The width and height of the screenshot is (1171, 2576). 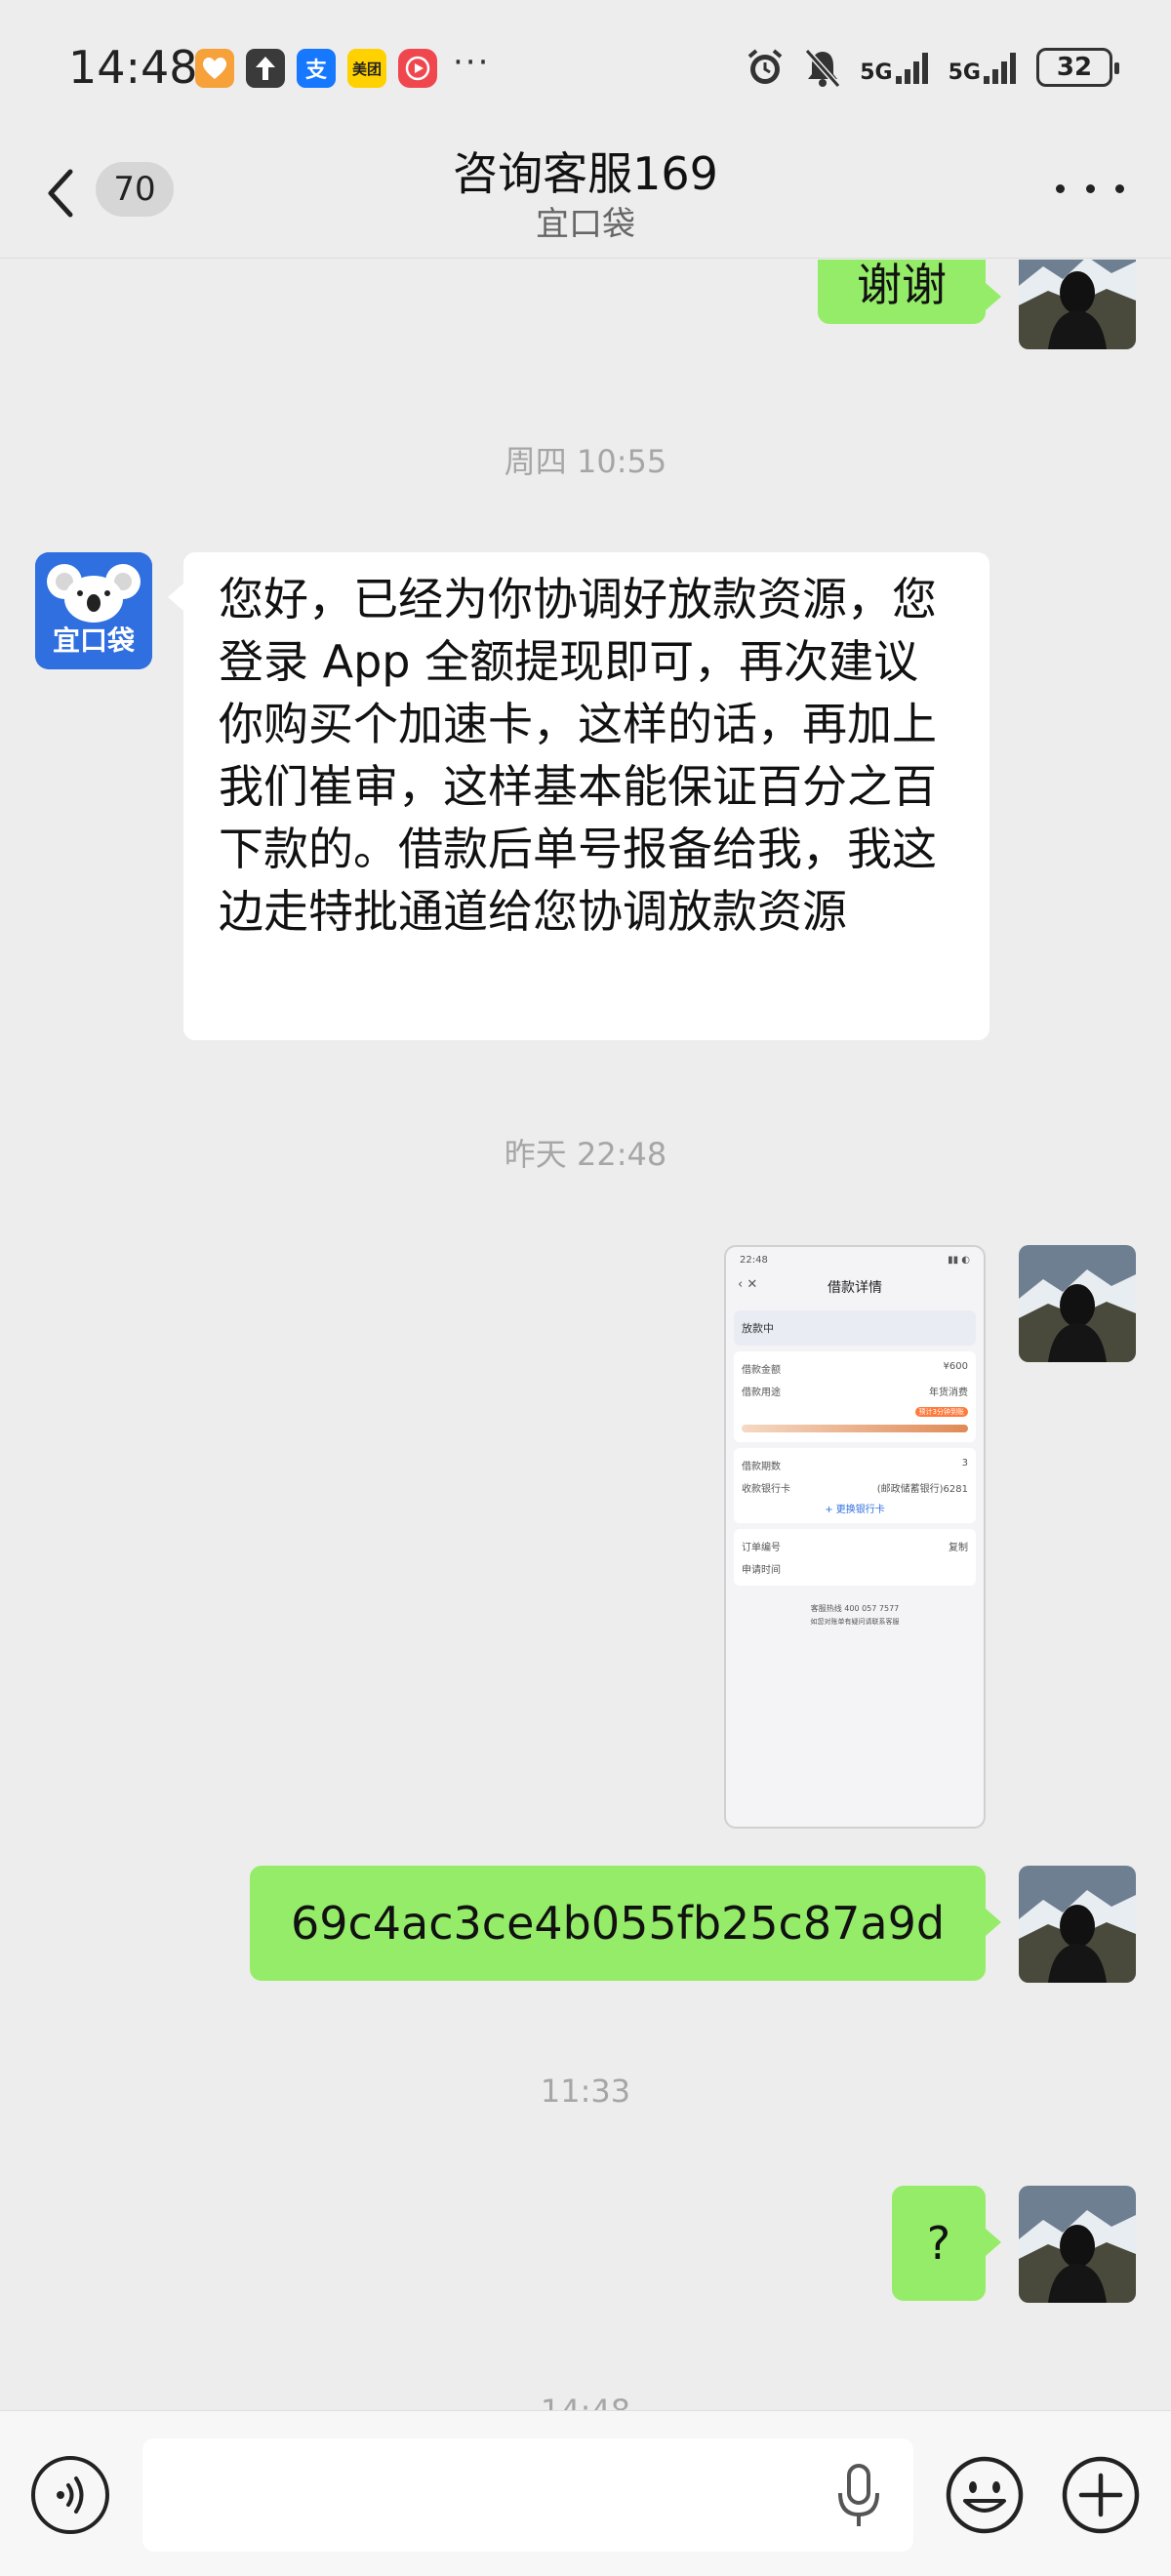 I want to click on timestamp: 昨天 22:48, so click(x=585, y=1154).